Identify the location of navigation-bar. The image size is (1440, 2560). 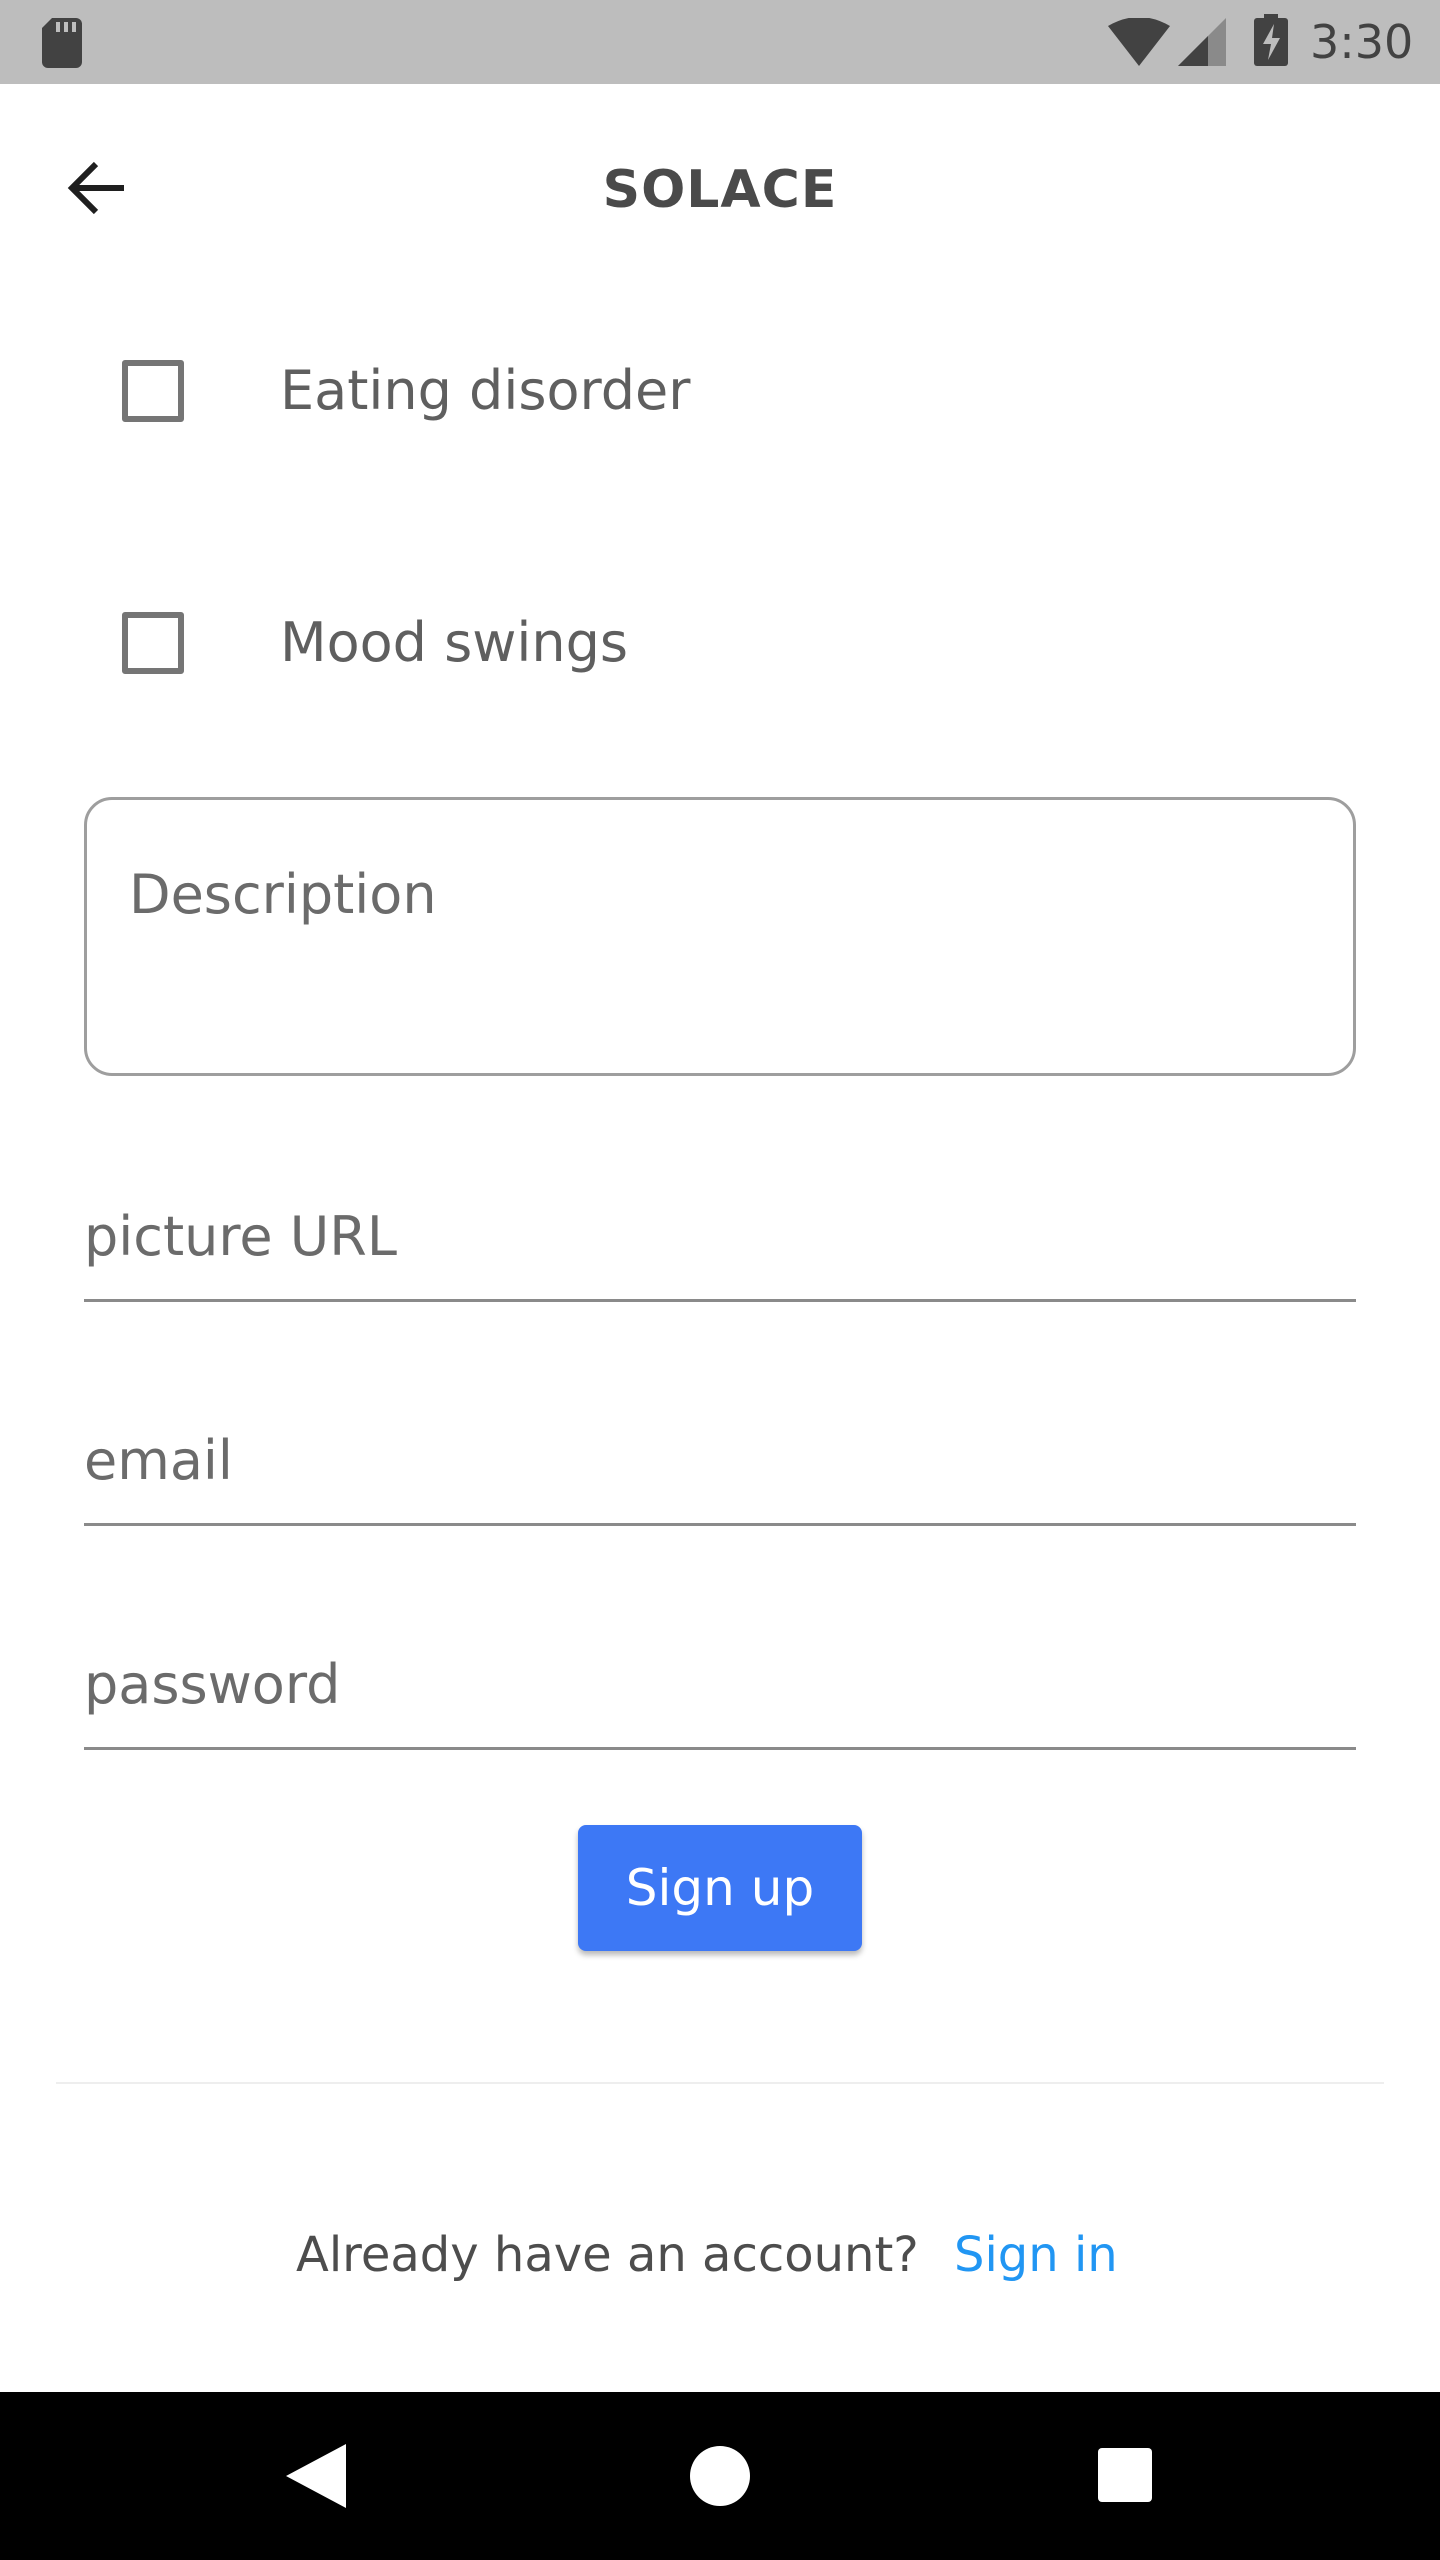
(720, 2476).